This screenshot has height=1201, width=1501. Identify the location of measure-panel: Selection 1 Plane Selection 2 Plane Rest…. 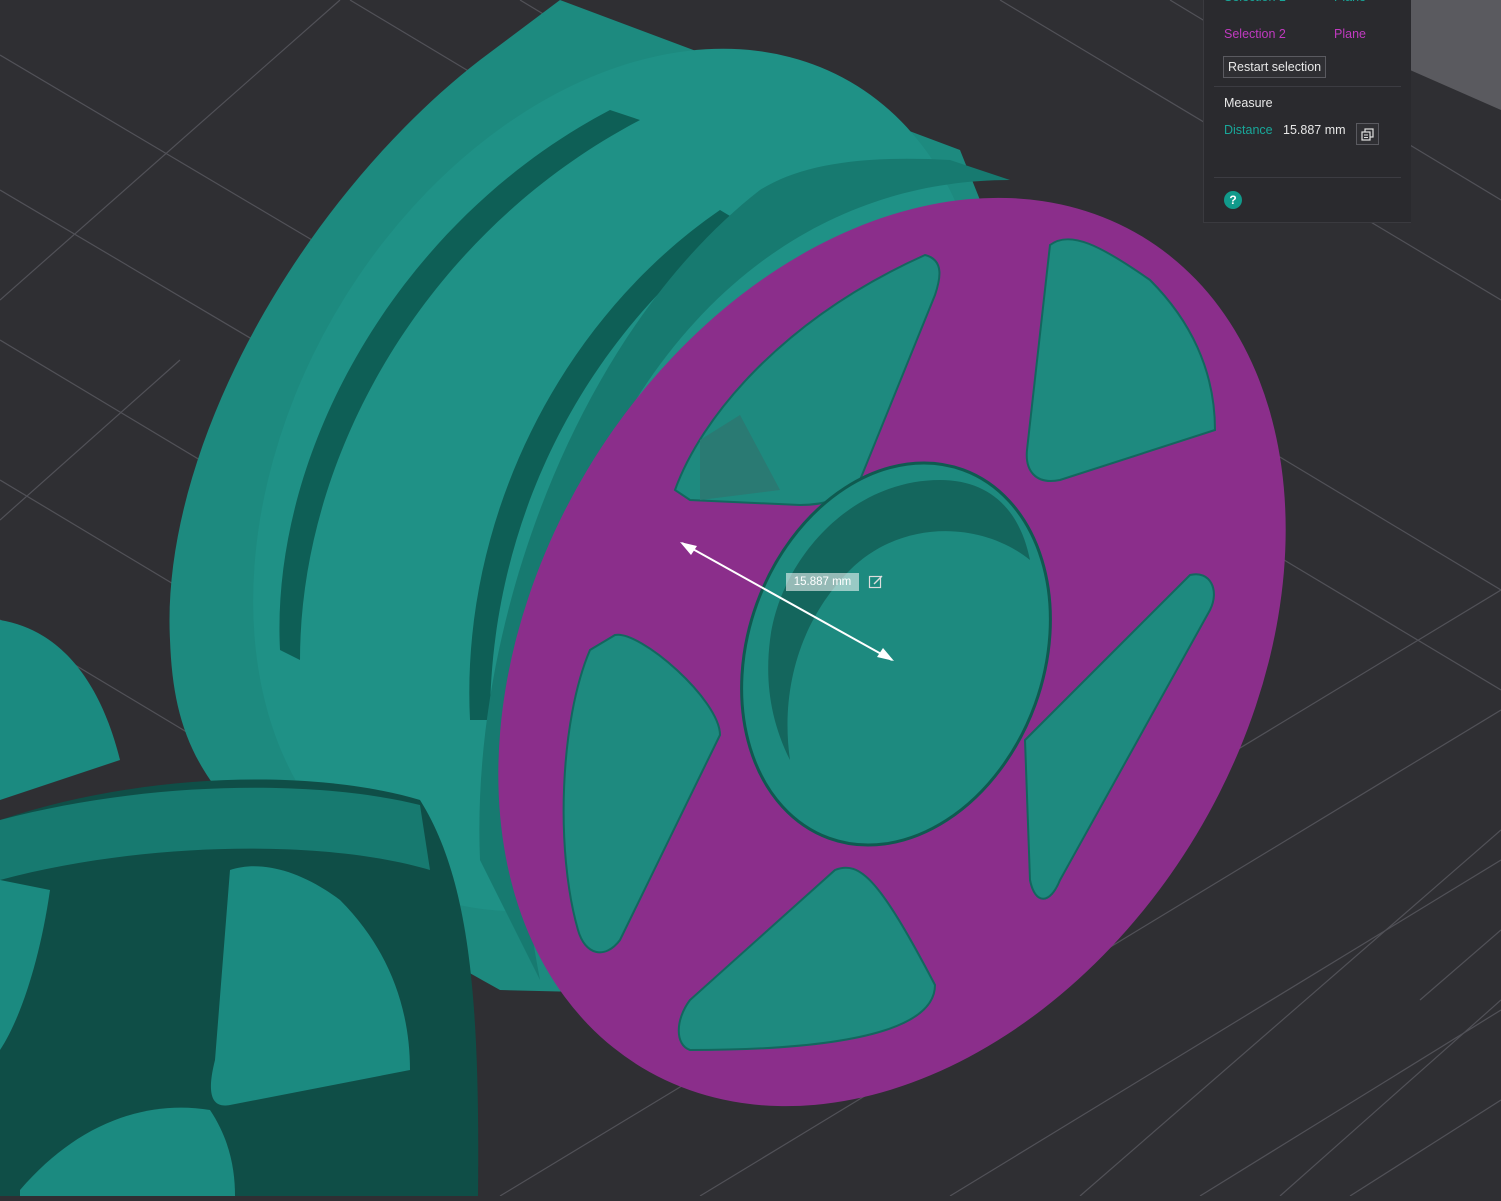
(1307, 111).